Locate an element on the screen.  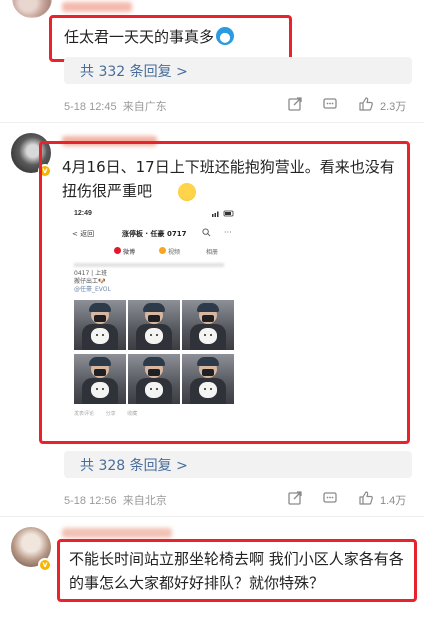
view-replies-link: 共 332 条回复 > is located at coordinates (134, 71).